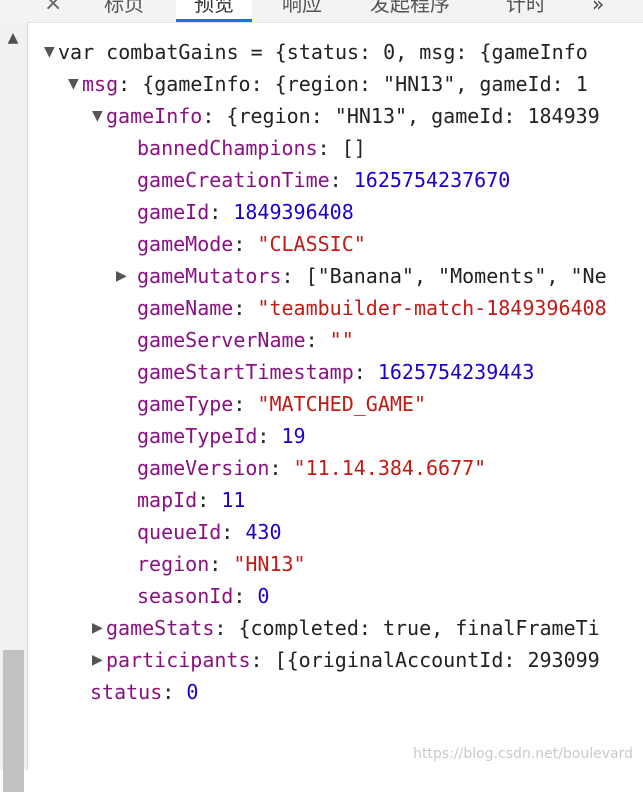 Image resolution: width=643 pixels, height=792 pixels. Describe the element at coordinates (353, 148) in the screenshot. I see `property-value: []` at that location.